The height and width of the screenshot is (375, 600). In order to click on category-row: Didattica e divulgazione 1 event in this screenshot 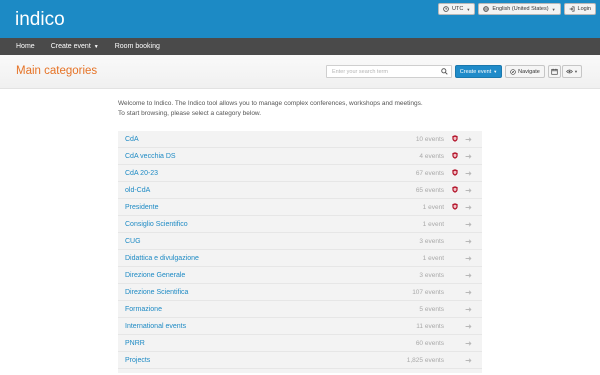, I will do `click(300, 258)`.